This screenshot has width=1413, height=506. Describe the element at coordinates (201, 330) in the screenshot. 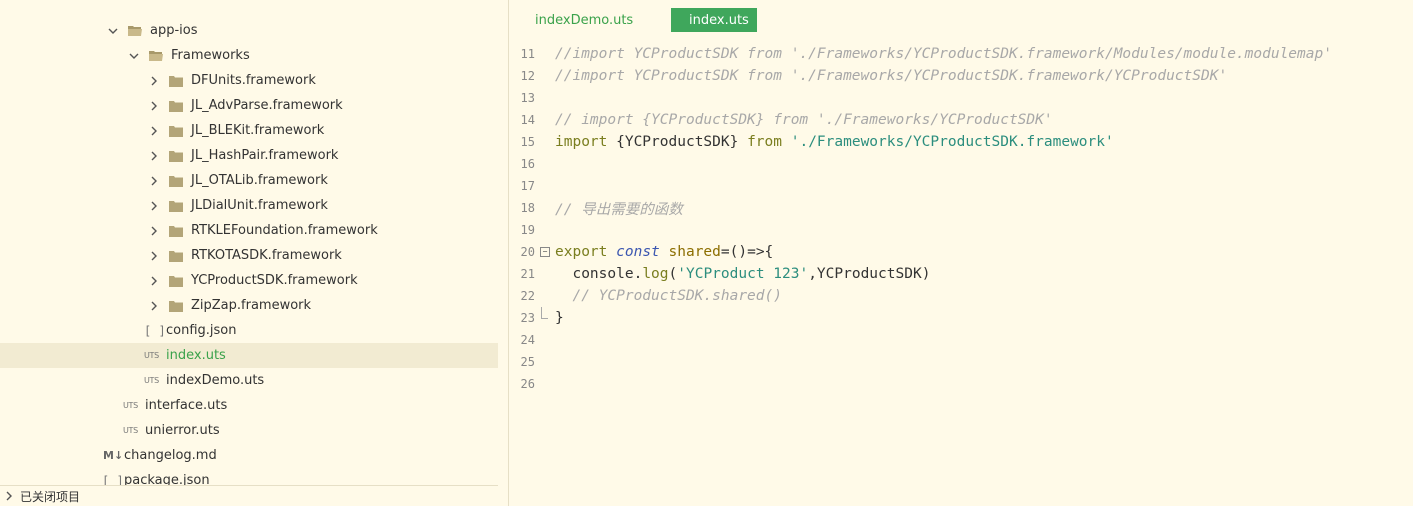

I see `tree-item-label: config.json` at that location.